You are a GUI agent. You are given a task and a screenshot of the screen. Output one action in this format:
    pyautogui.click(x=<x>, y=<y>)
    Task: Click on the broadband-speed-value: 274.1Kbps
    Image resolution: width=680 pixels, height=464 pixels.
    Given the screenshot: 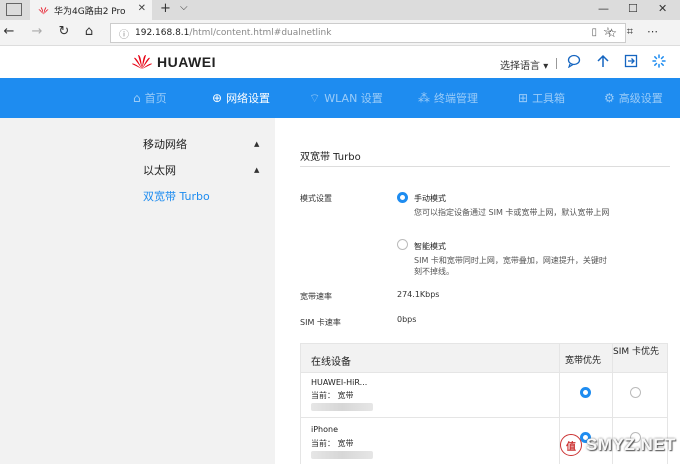 What is the action you would take?
    pyautogui.click(x=418, y=294)
    